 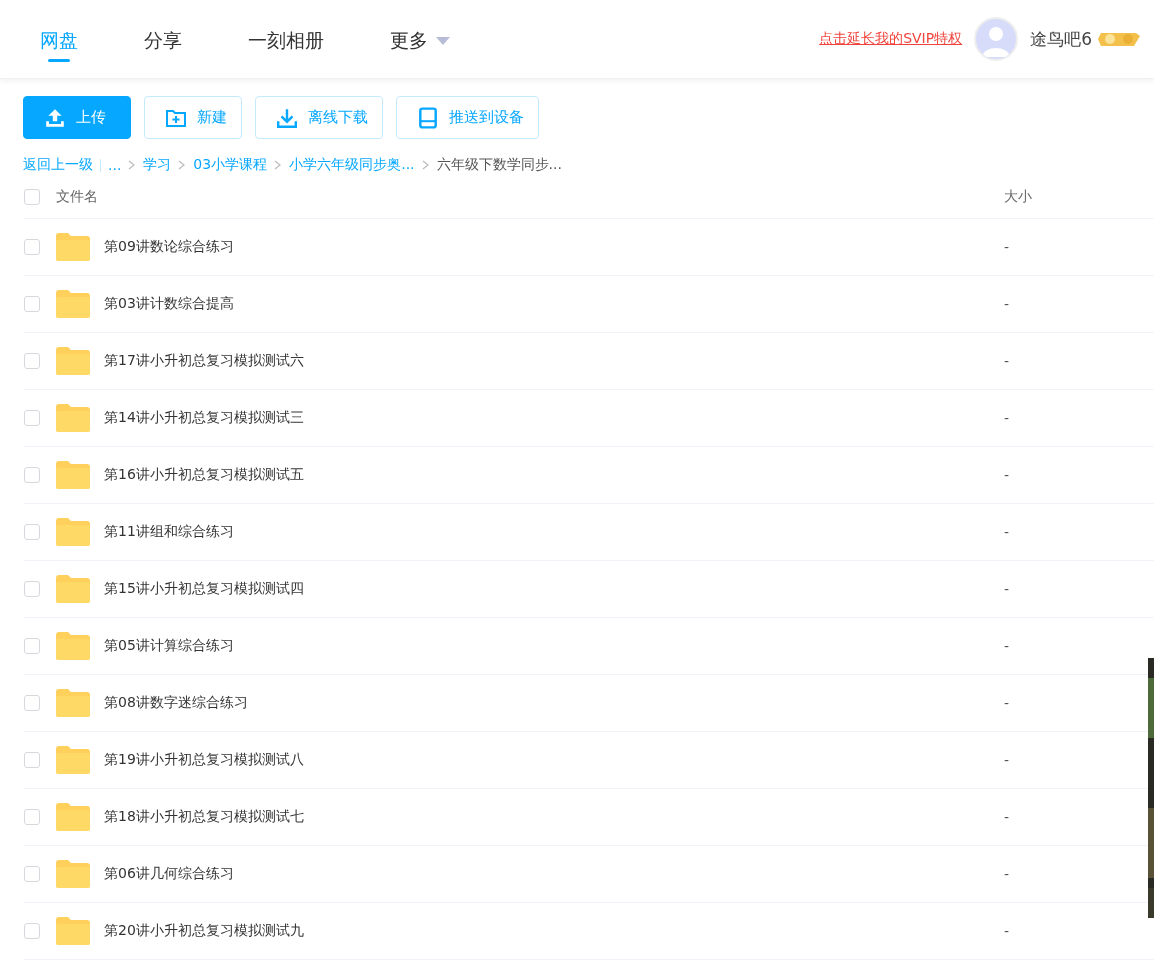 What do you see at coordinates (286, 39) in the screenshot?
I see `nav-tab: 一刻相册` at bounding box center [286, 39].